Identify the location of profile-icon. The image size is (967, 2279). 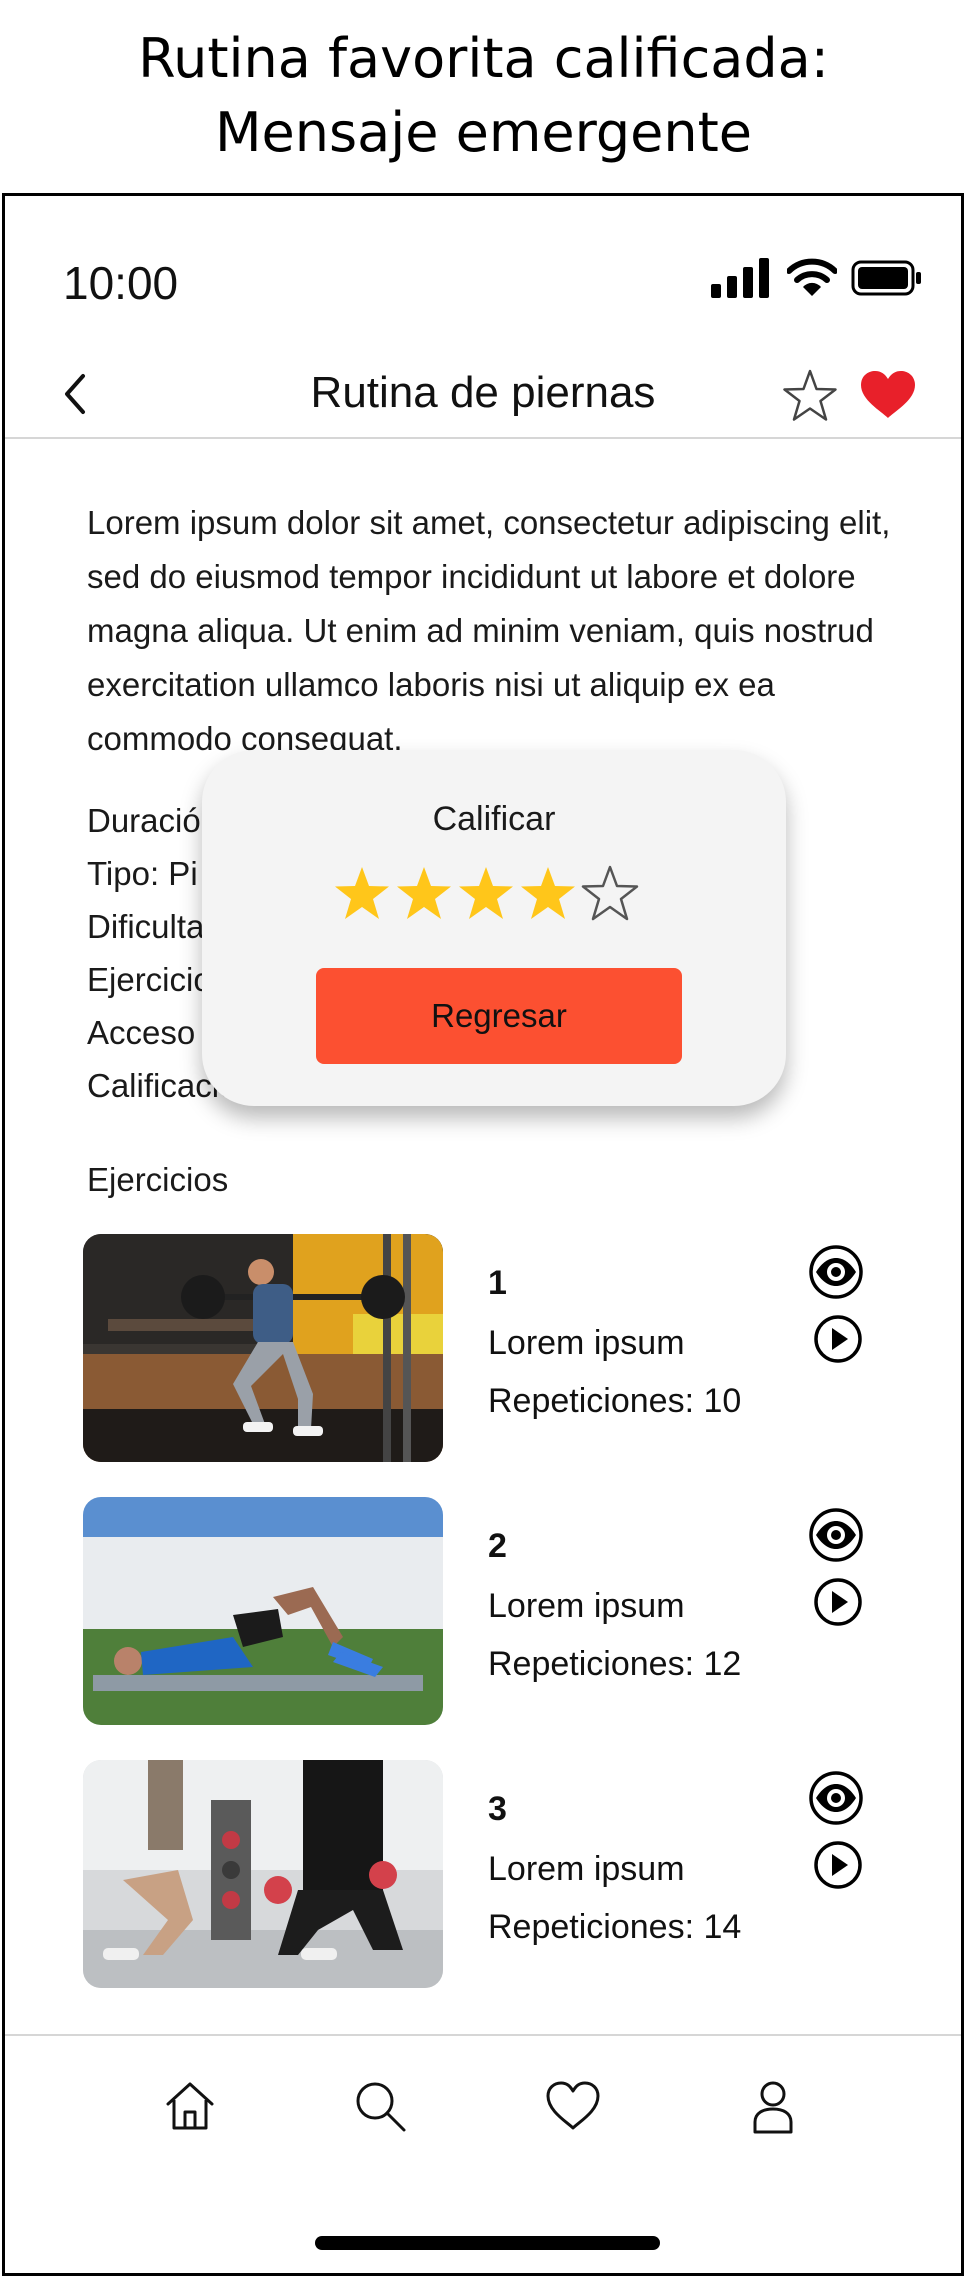
(773, 2106).